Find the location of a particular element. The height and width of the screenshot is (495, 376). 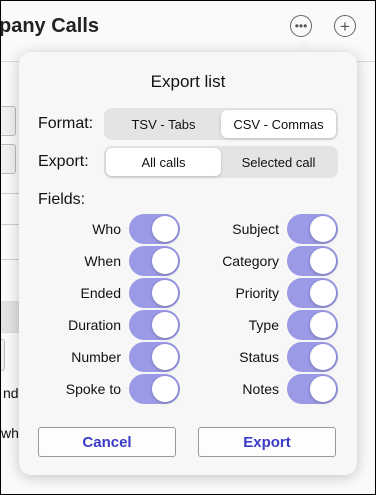

field-label-when: When is located at coordinates (102, 261).